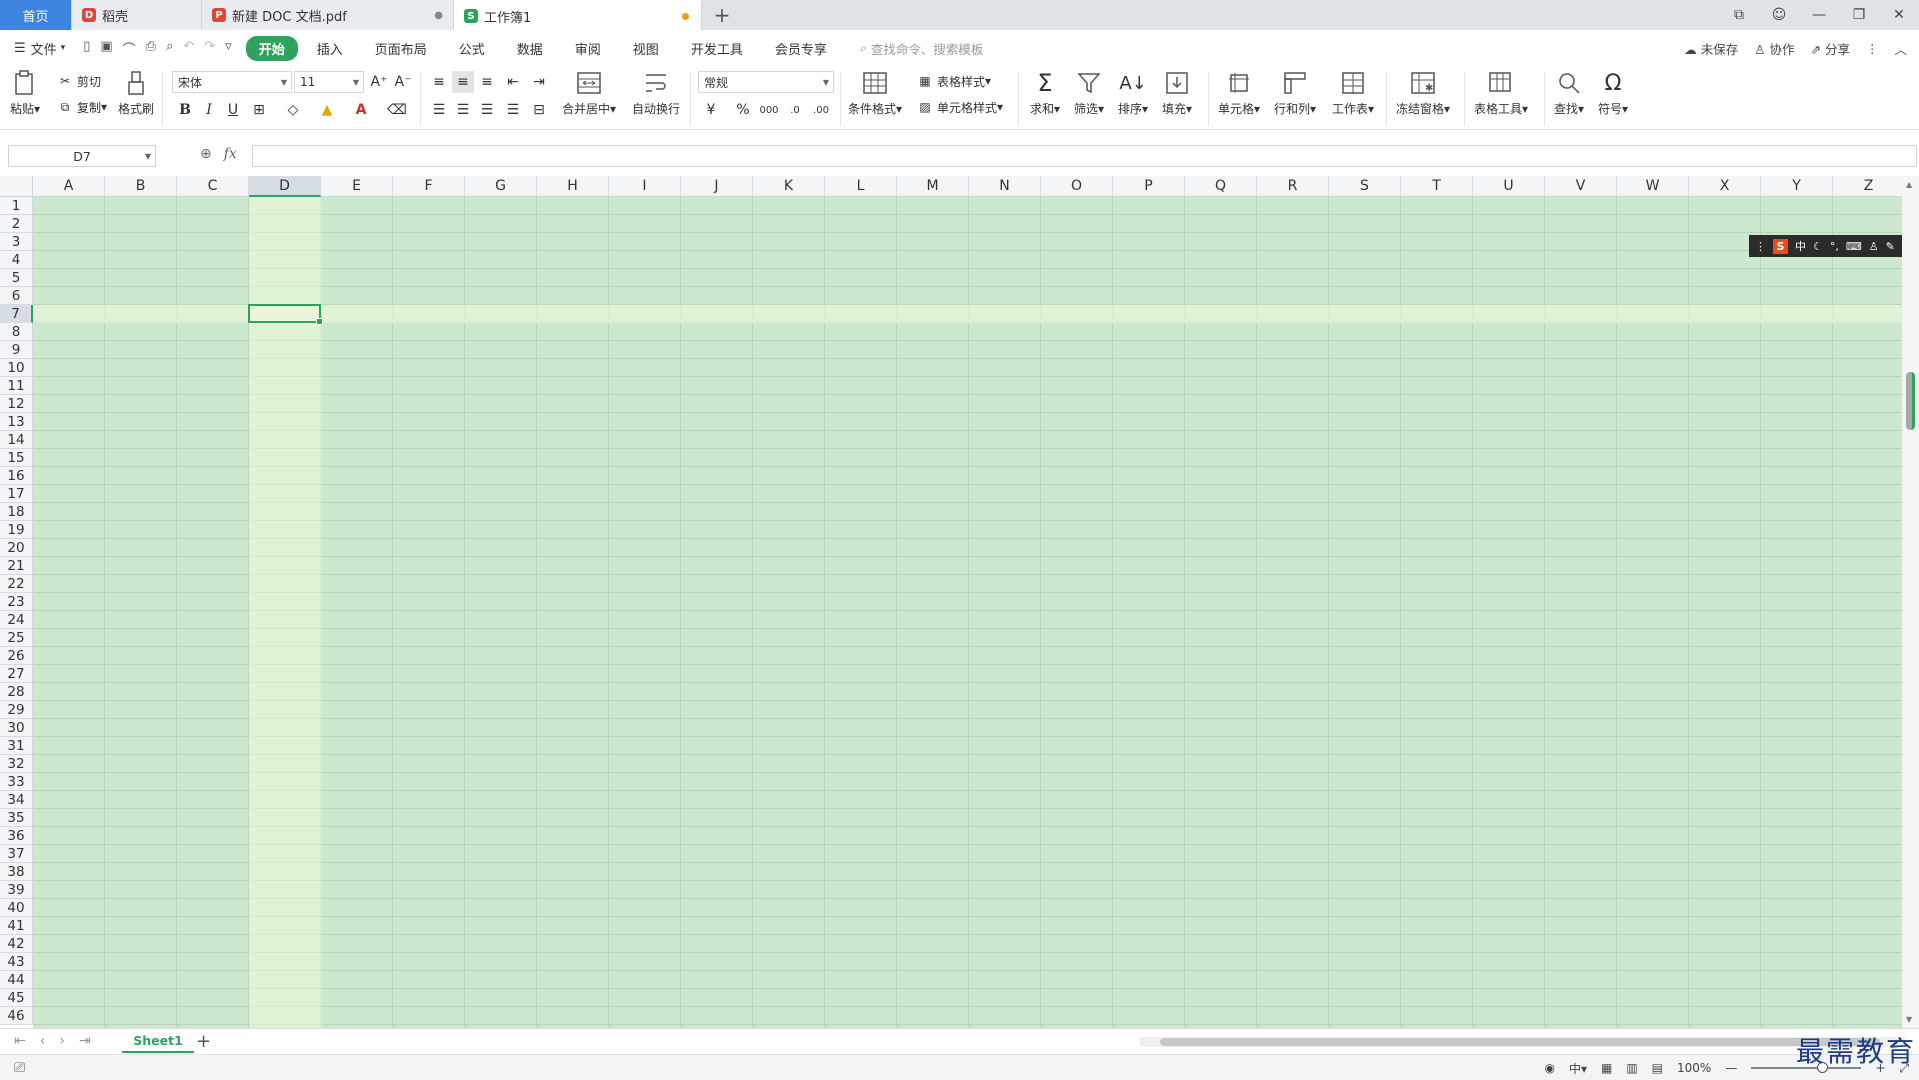  Describe the element at coordinates (1423, 93) in the screenshot. I see `freeze-button: ✱ 冻结窗格▾` at that location.